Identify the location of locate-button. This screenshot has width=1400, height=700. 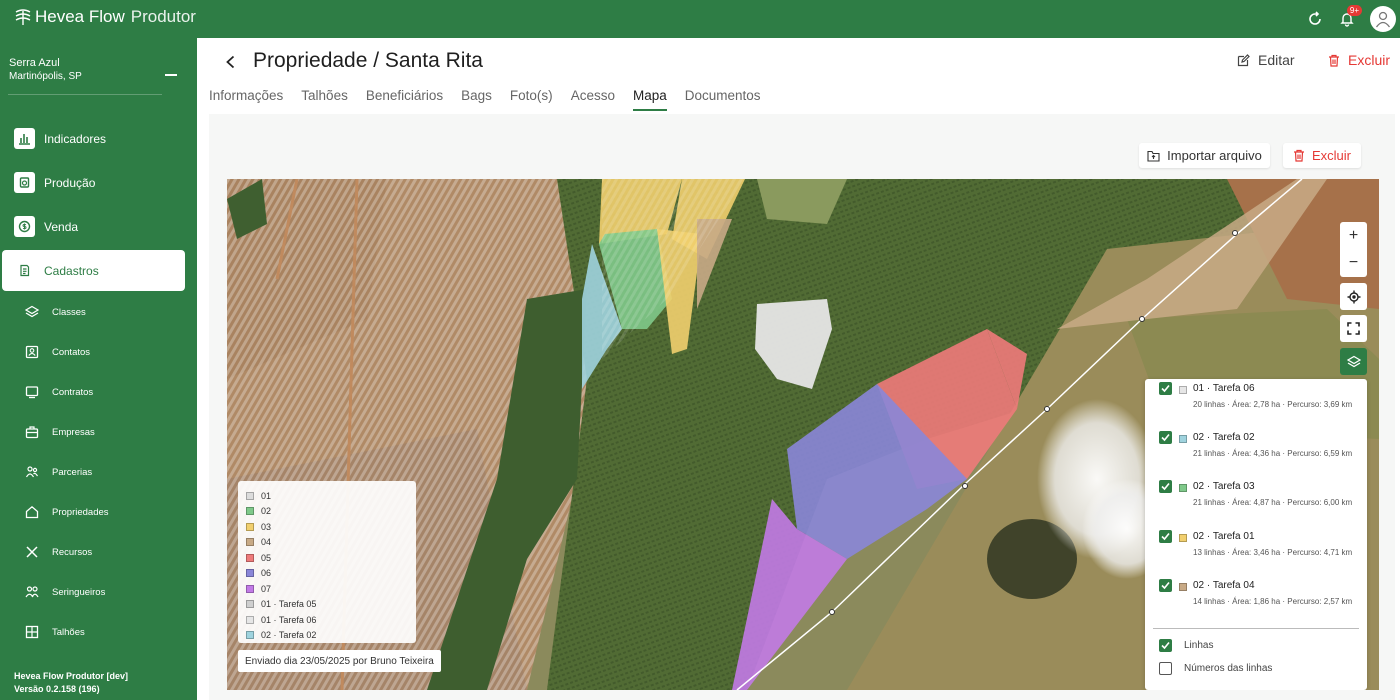
(1353, 296).